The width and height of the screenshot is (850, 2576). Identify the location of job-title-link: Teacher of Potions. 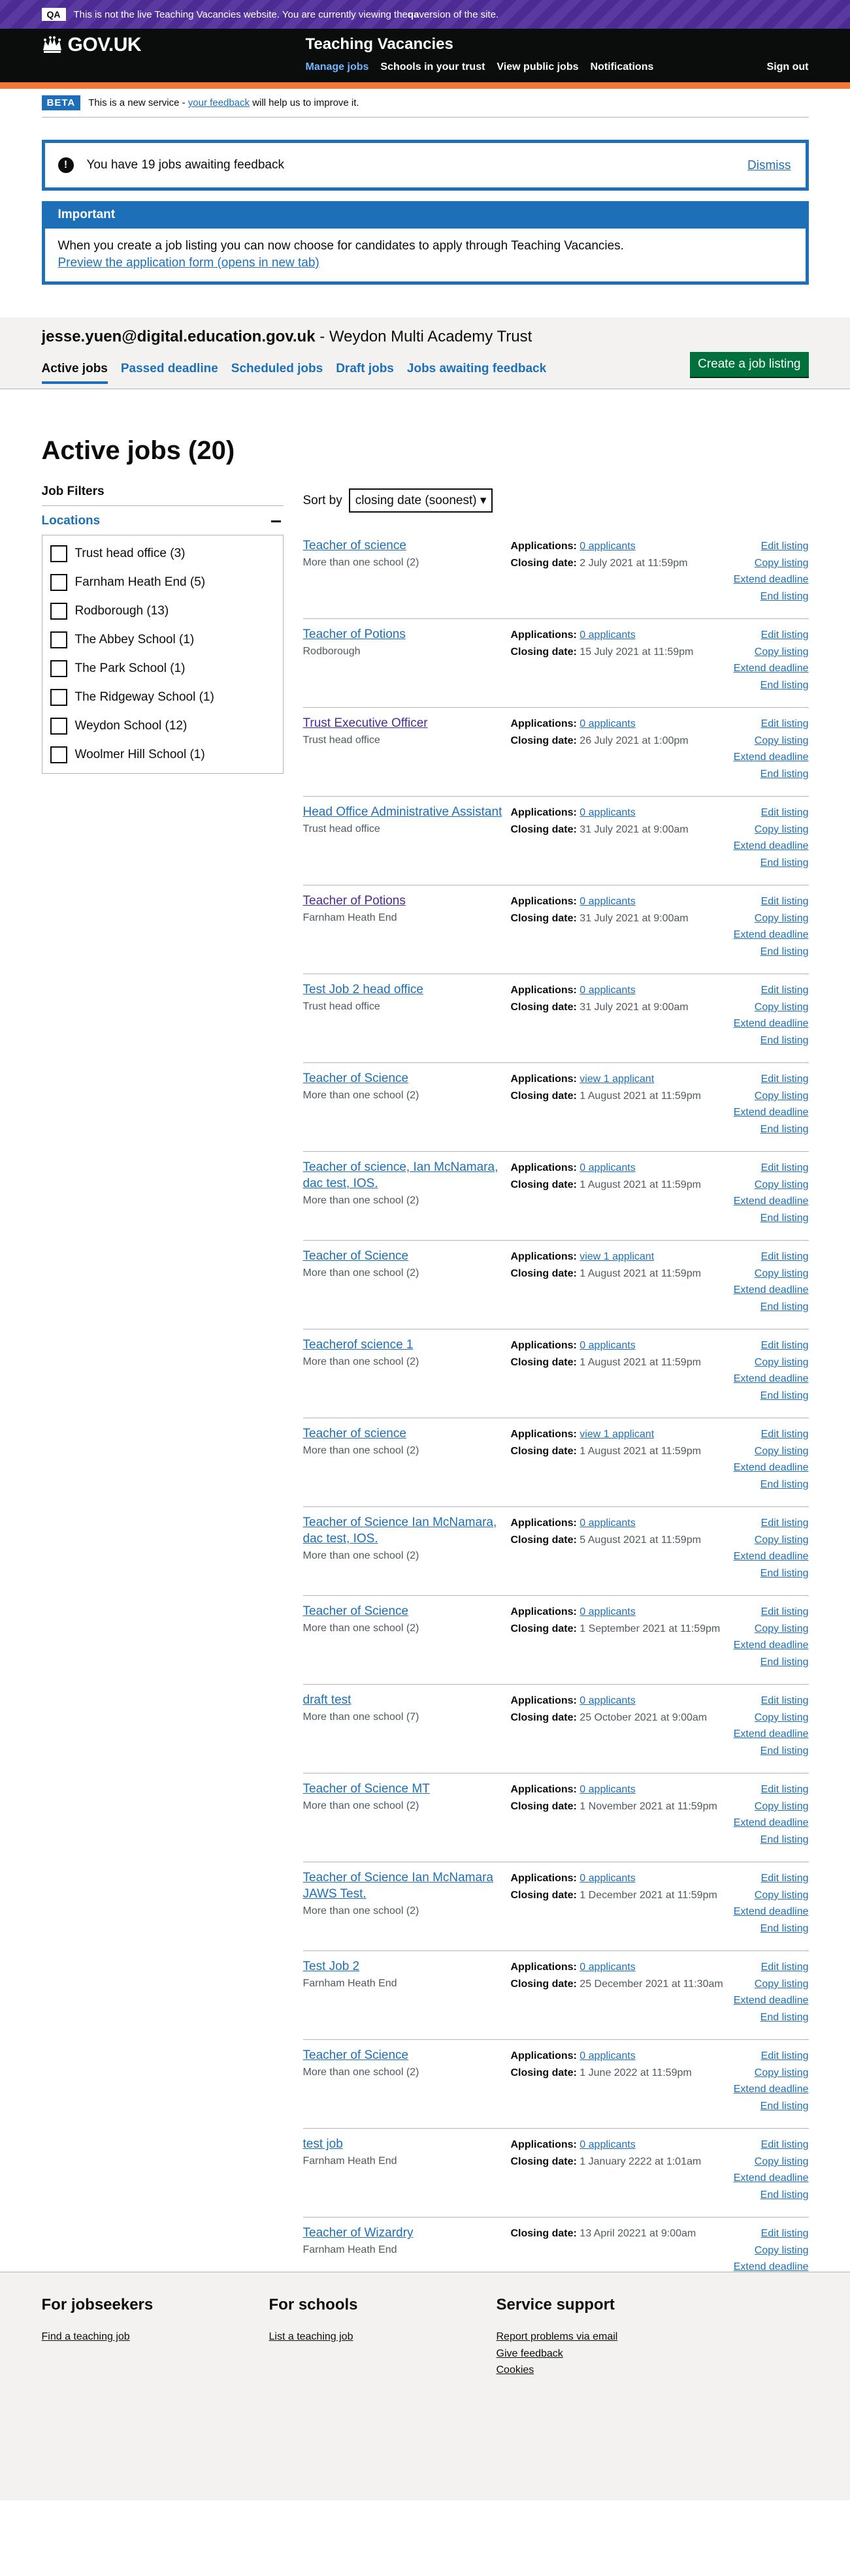
(355, 901).